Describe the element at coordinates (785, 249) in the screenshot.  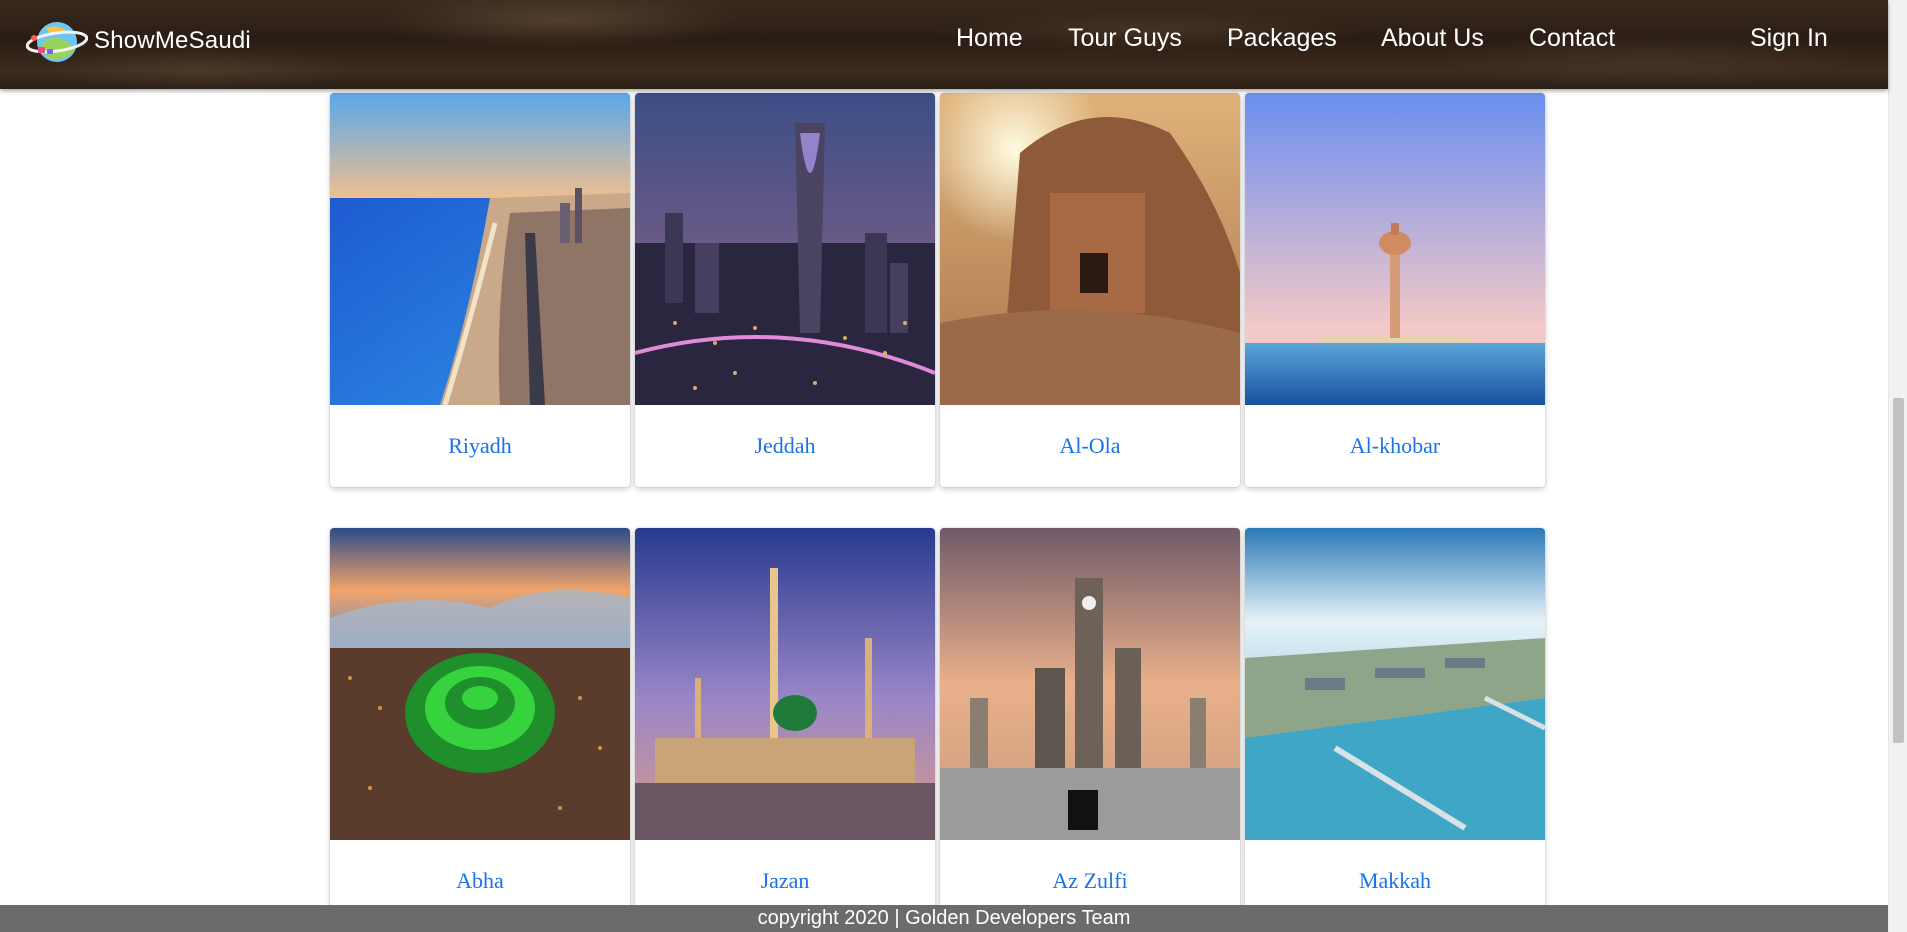
I see `city-image-jeddah` at that location.